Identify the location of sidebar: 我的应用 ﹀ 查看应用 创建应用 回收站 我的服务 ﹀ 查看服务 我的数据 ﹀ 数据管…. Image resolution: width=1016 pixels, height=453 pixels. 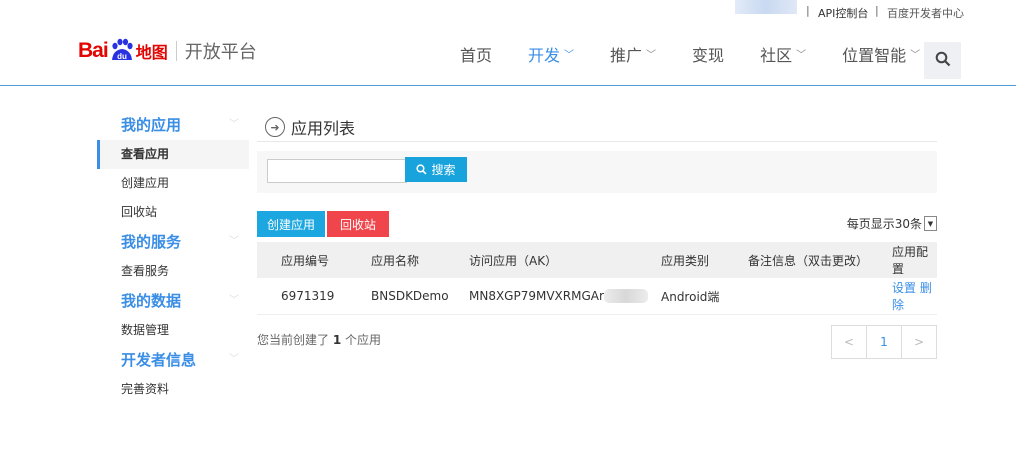
(173, 257).